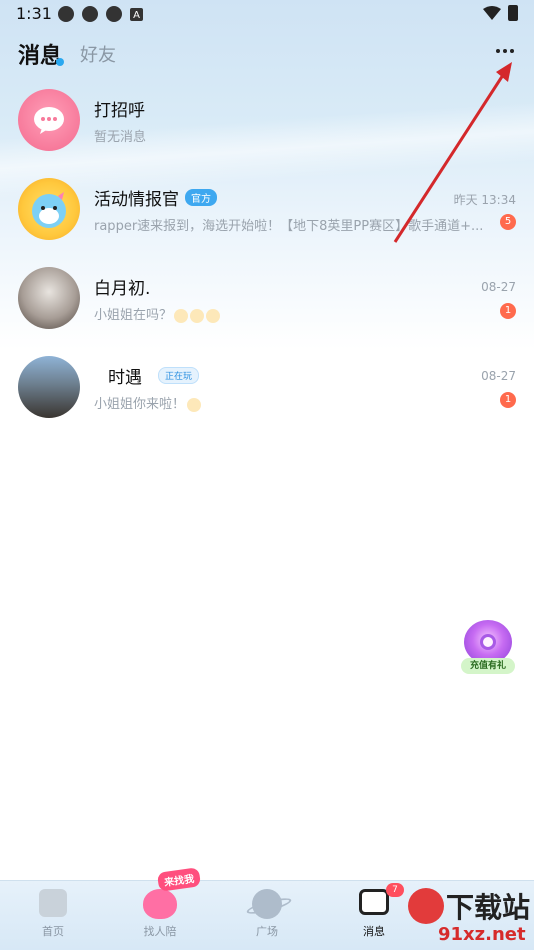  What do you see at coordinates (98, 54) in the screenshot?
I see `tab-friends: 好友` at bounding box center [98, 54].